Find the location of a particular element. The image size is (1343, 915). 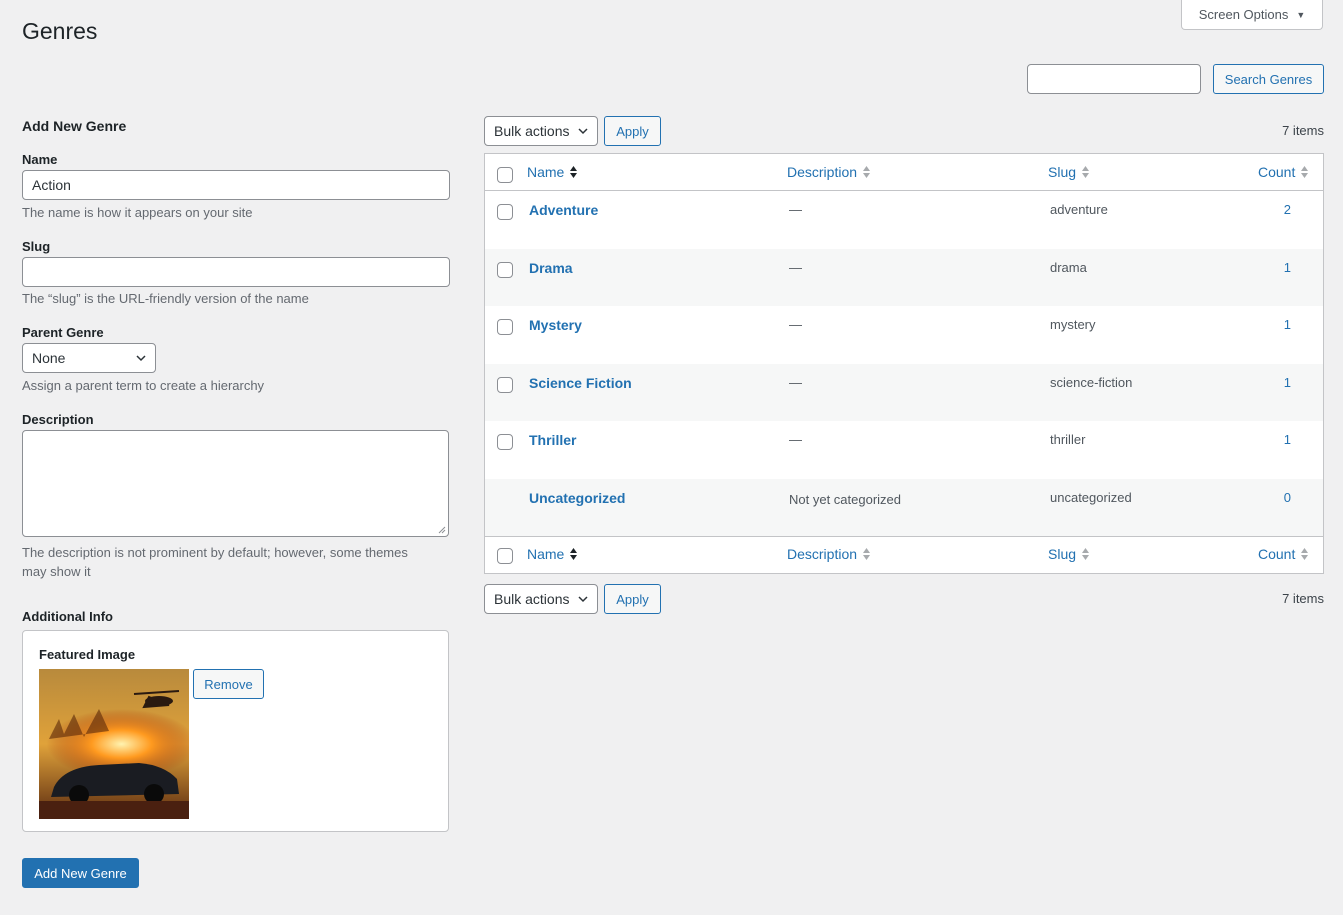

select-all-checkbox-footer is located at coordinates (505, 556).